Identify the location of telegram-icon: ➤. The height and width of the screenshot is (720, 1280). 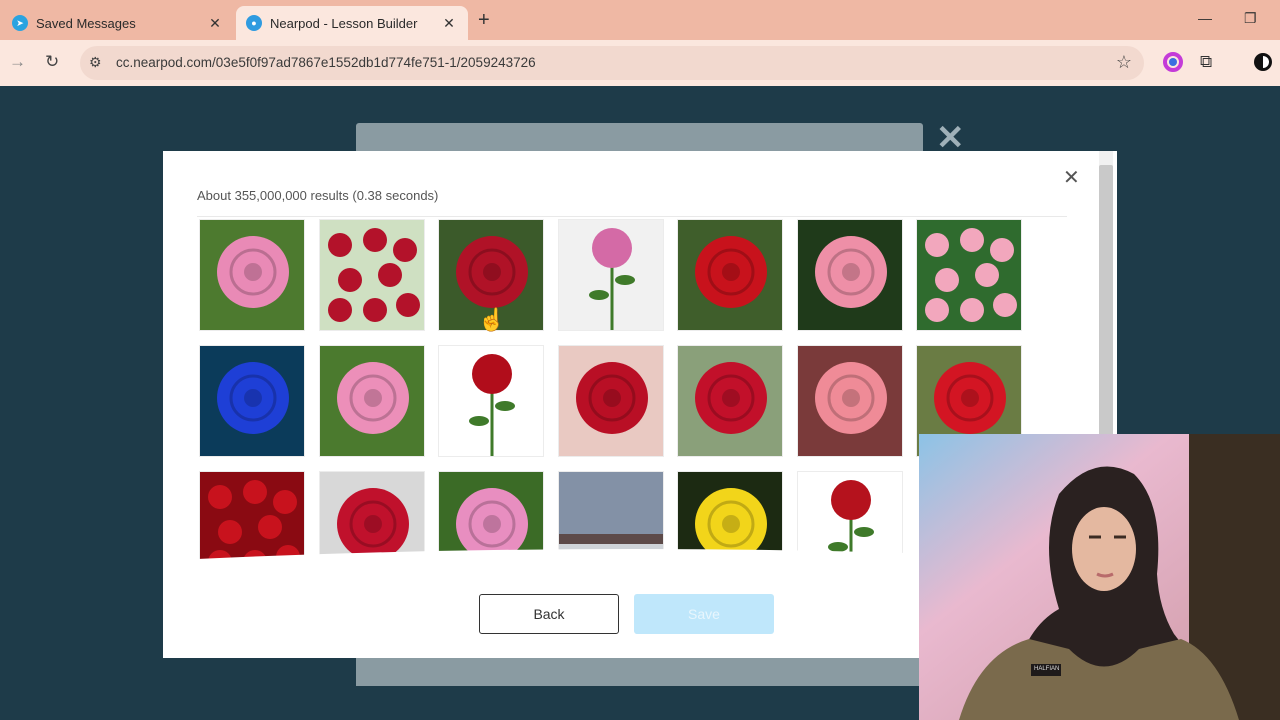
(20, 23).